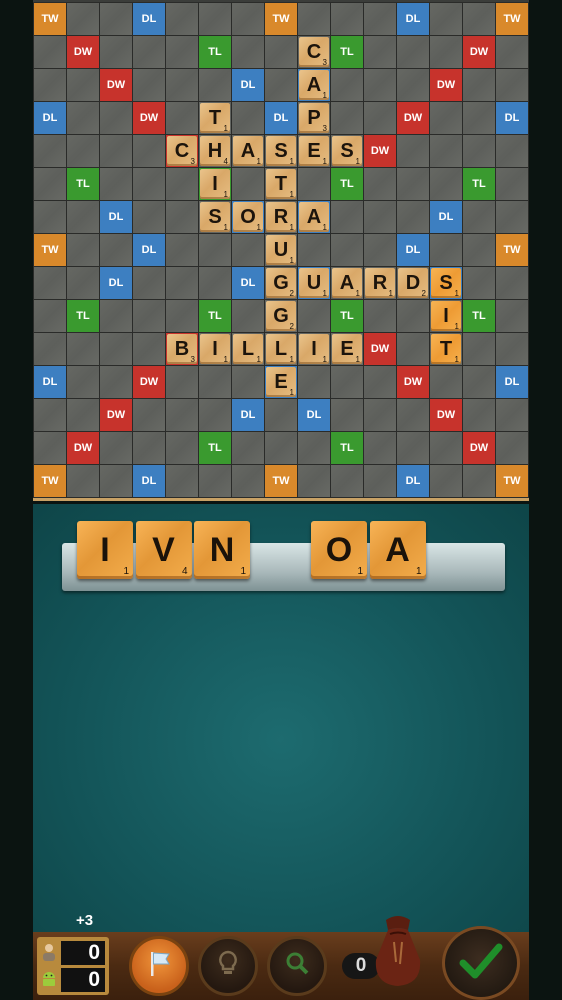 The image size is (562, 1000). What do you see at coordinates (339, 550) in the screenshot?
I see `rack-tile: O1` at bounding box center [339, 550].